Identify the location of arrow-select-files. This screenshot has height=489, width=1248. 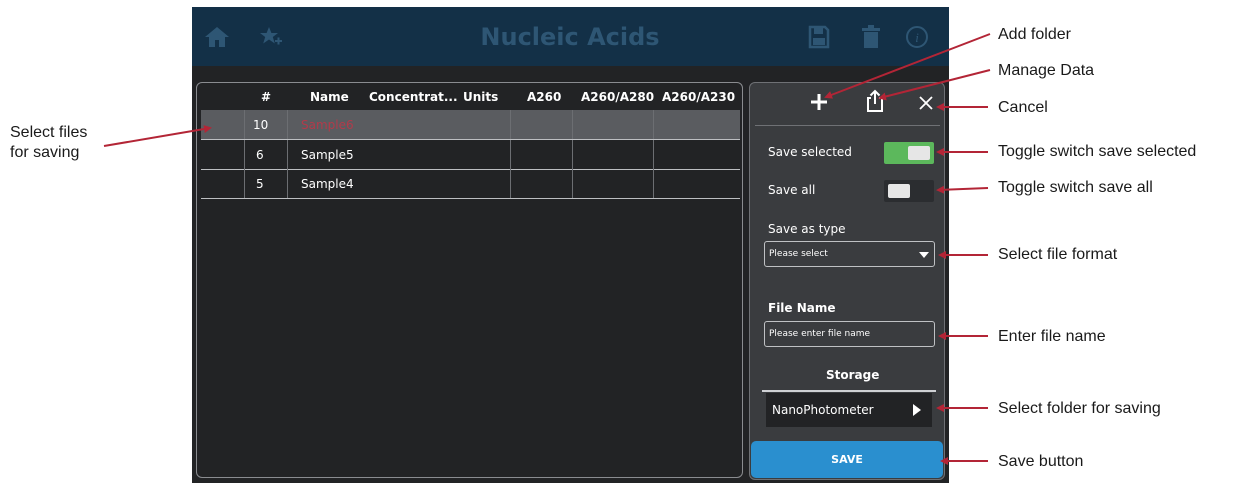
(157, 136).